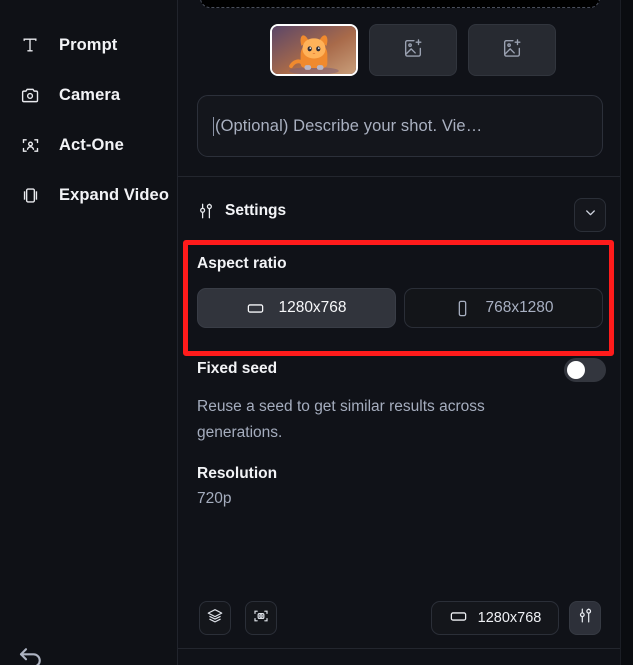 The image size is (633, 665). Describe the element at coordinates (30, 145) in the screenshot. I see `person-frame-icon` at that location.